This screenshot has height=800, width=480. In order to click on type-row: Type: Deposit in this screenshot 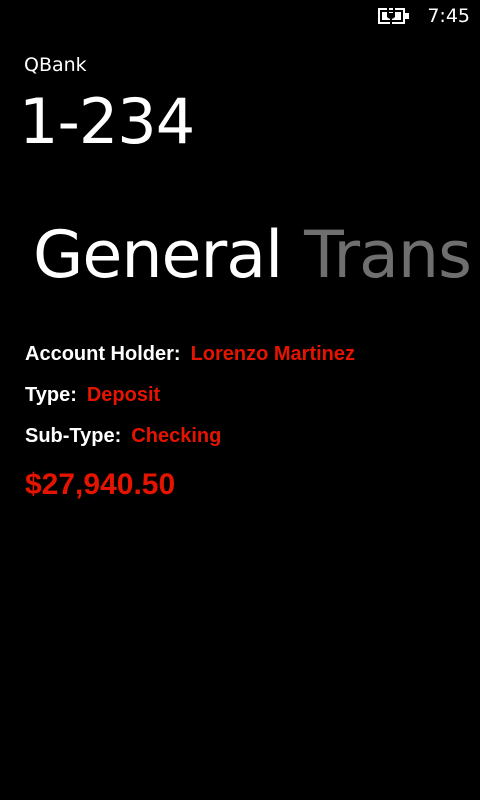, I will do `click(245, 401)`.